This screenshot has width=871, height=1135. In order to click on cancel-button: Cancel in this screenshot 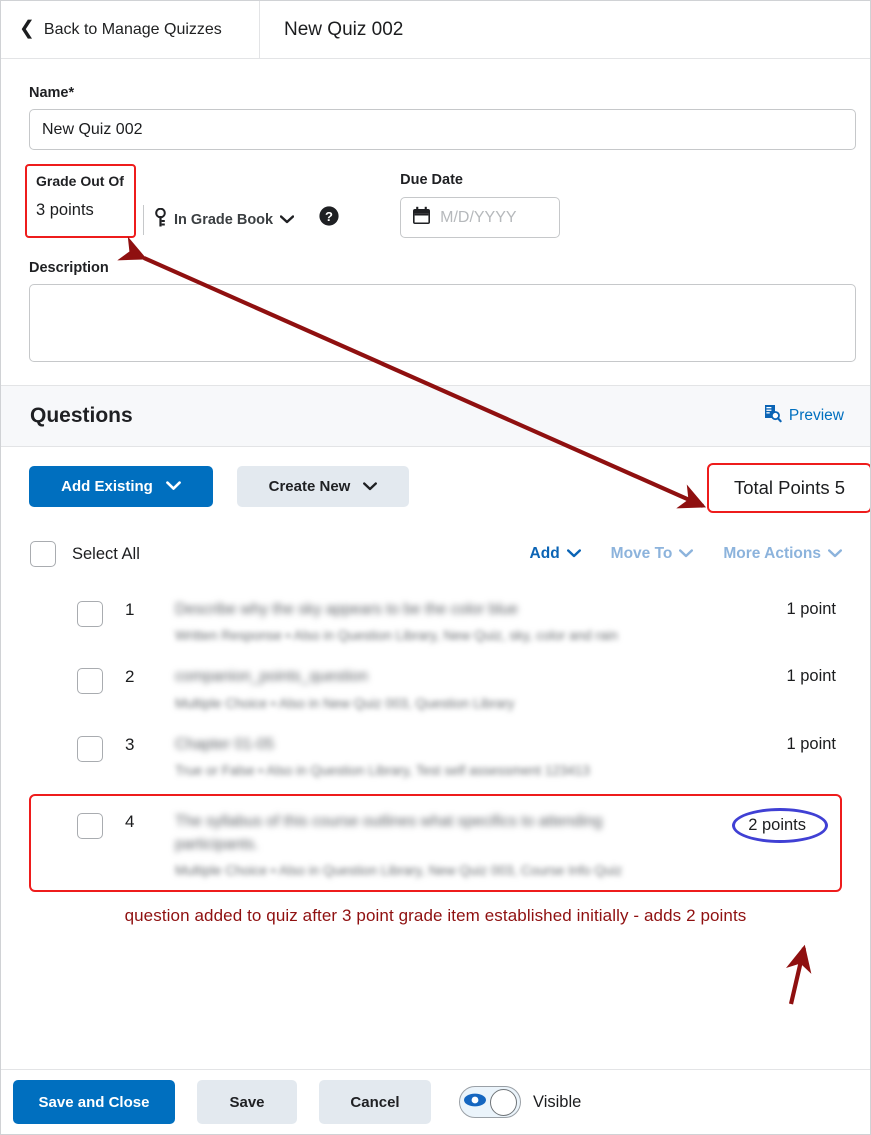, I will do `click(375, 1102)`.